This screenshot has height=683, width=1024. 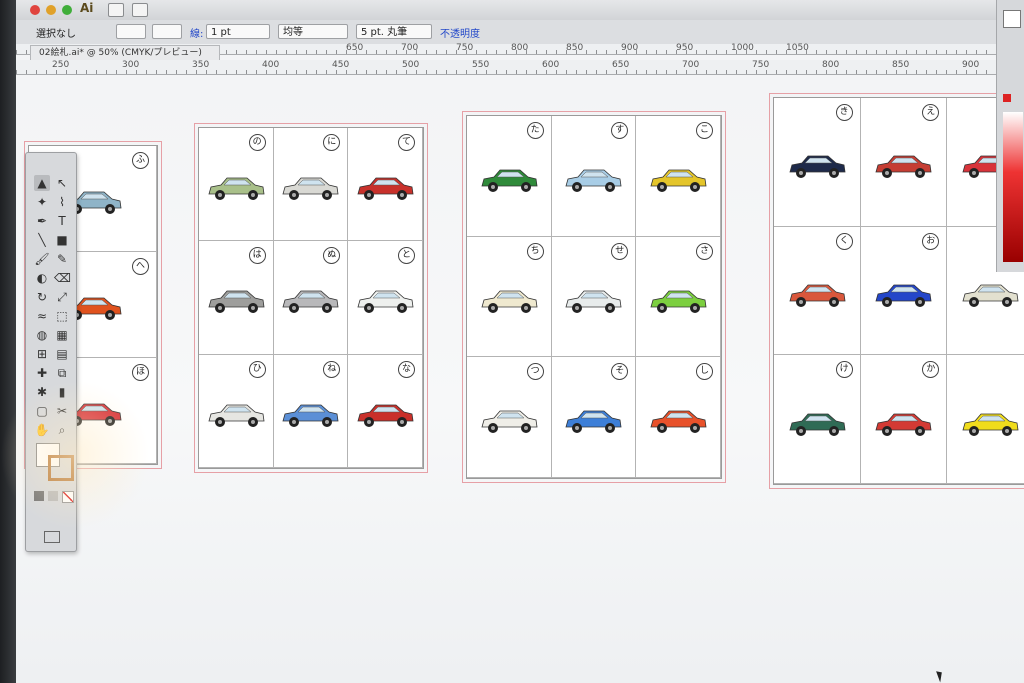 I want to click on card-cell: の, so click(x=236, y=185).